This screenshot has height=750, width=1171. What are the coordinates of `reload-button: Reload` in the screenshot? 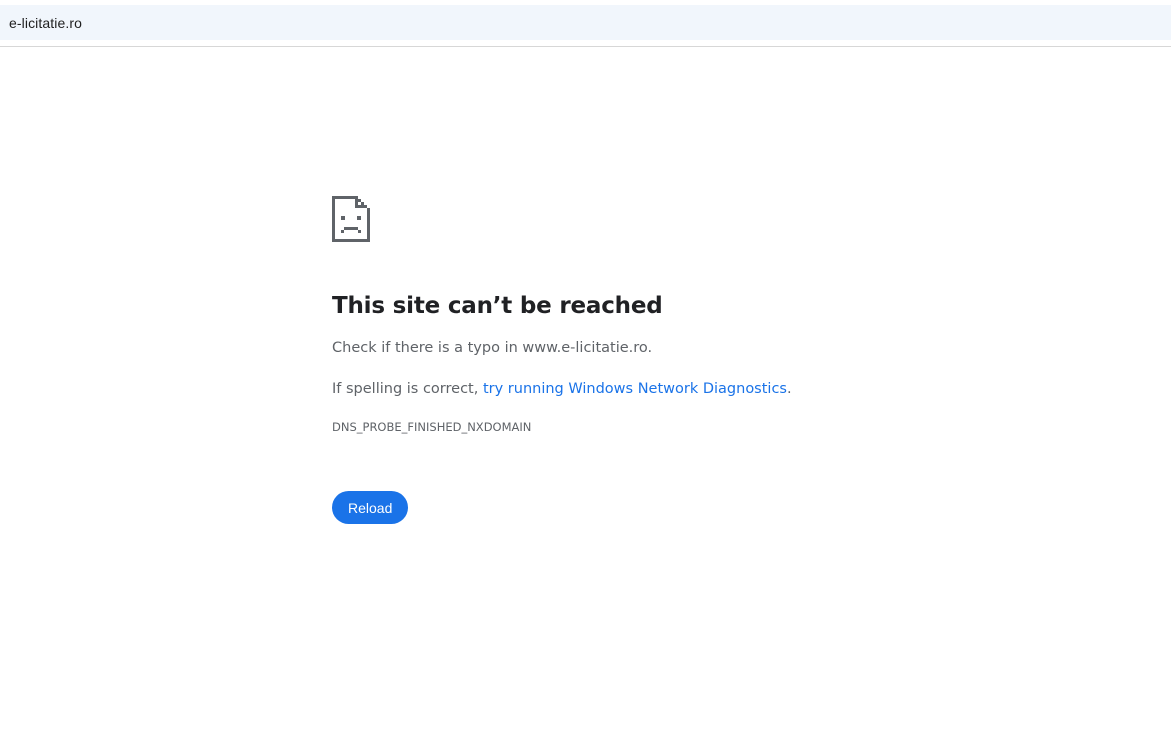 It's located at (370, 507).